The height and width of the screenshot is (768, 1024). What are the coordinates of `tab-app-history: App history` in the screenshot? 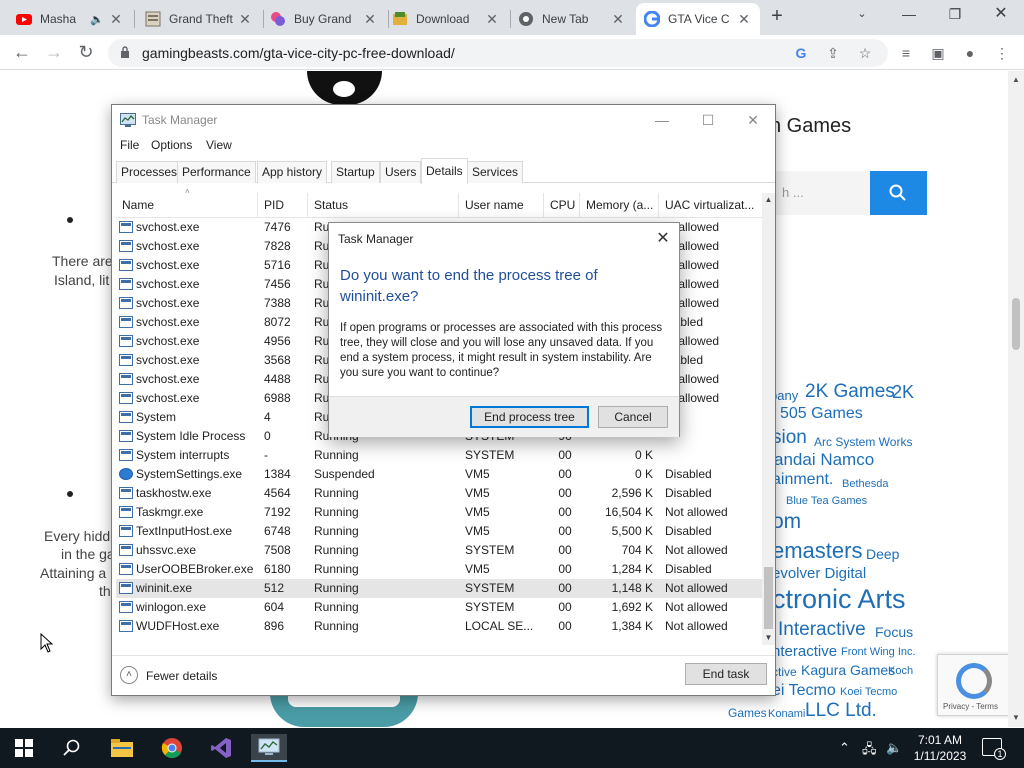 It's located at (292, 172).